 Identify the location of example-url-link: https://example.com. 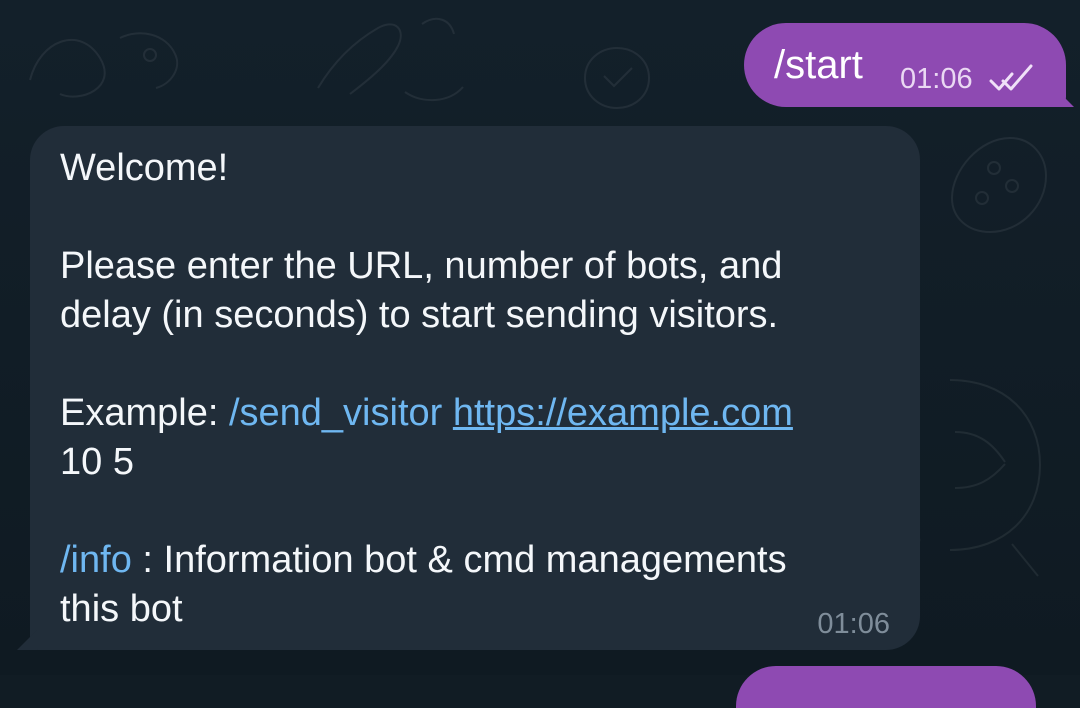
(623, 413).